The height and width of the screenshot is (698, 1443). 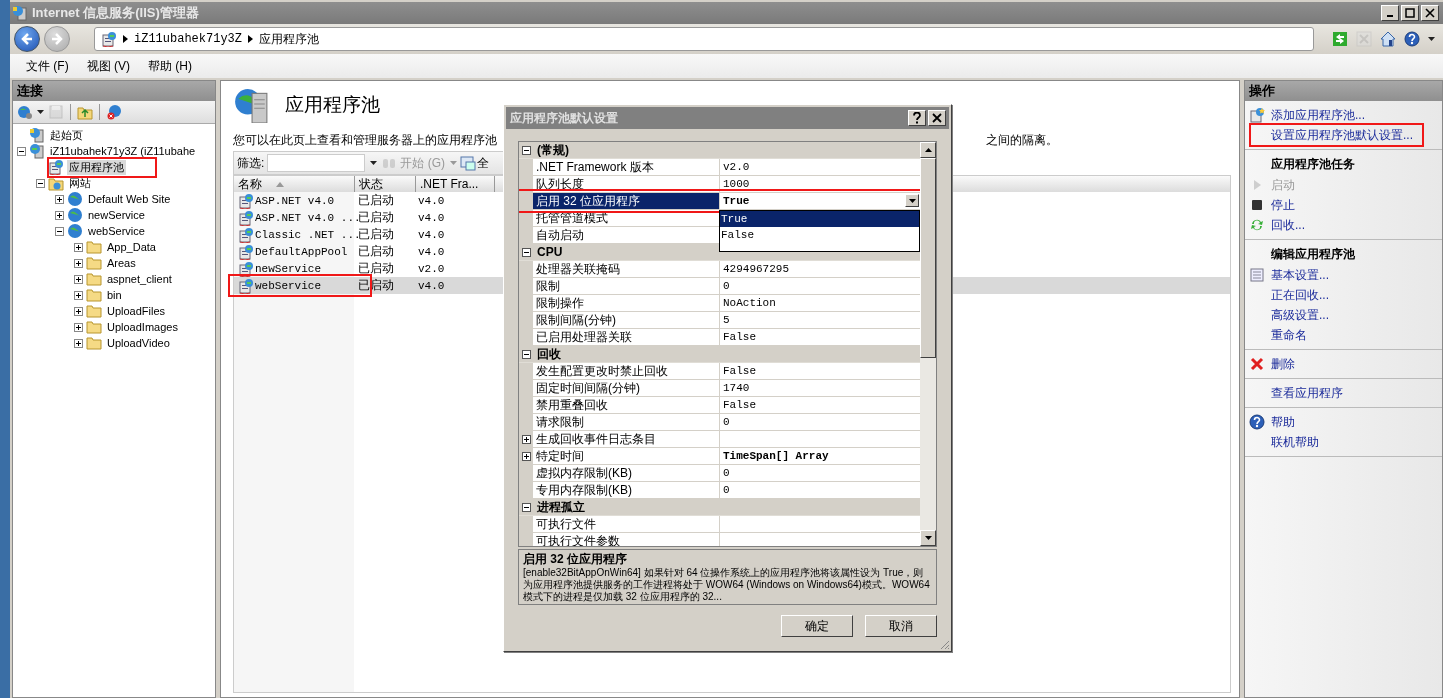 I want to click on scroll-up-button, so click(x=928, y=150).